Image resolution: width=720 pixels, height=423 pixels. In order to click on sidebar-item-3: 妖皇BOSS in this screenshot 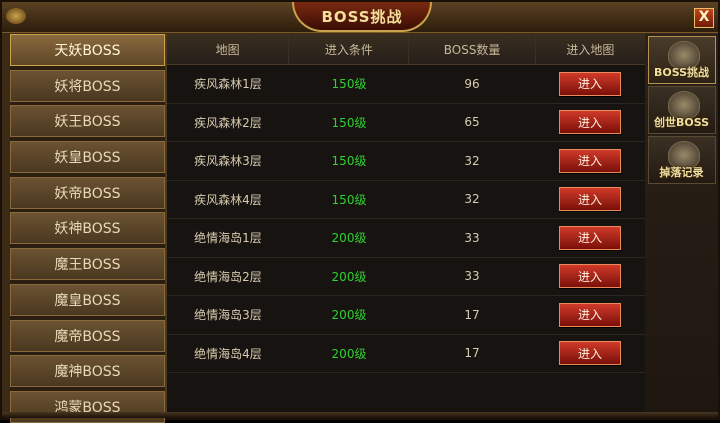, I will do `click(87, 157)`.